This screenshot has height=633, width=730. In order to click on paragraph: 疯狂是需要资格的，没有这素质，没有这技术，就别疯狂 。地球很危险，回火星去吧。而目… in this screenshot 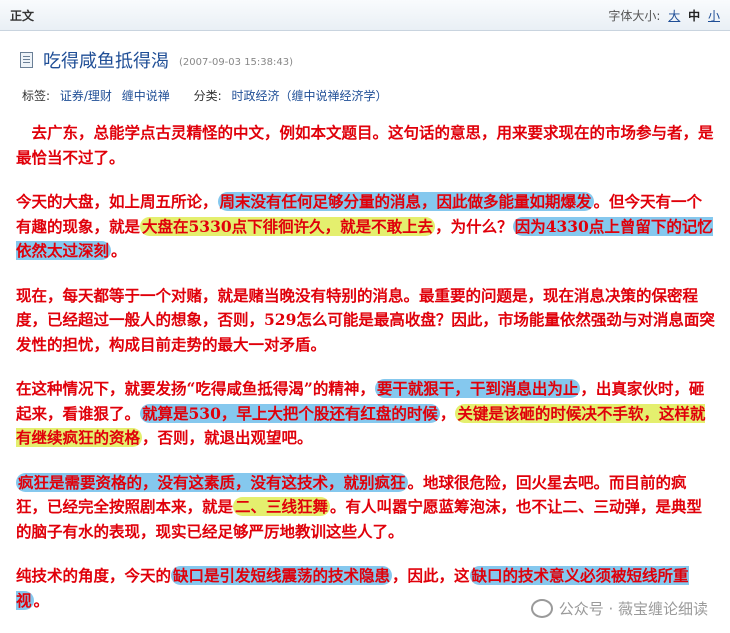, I will do `click(359, 506)`.